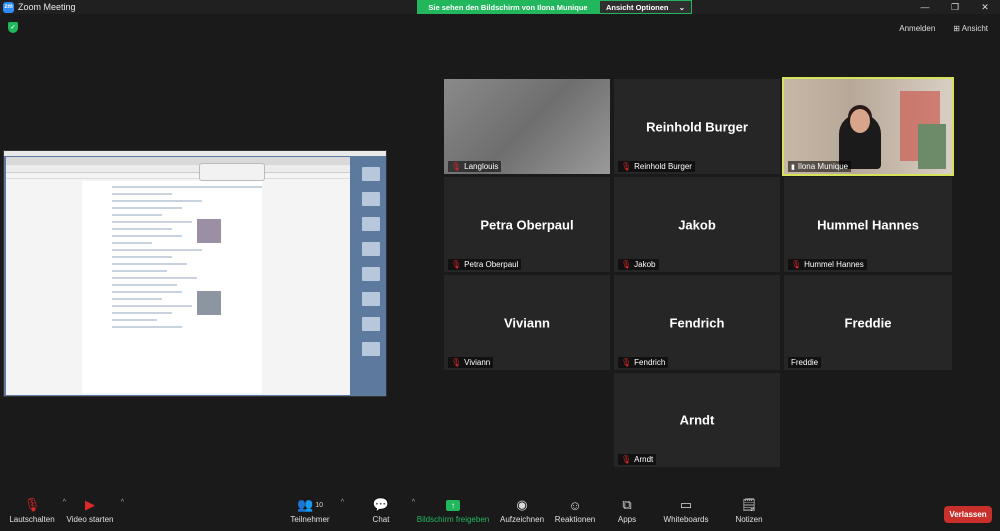 This screenshot has width=1000, height=531. I want to click on participants-label: Teilnehmer, so click(310, 519).